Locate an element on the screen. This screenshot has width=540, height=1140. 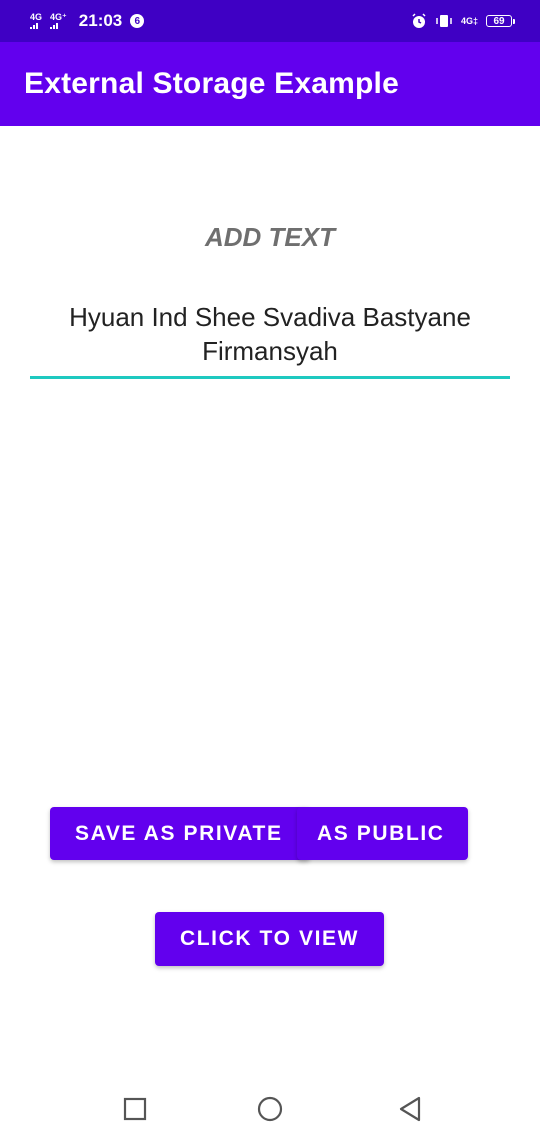
mobile-data-icon: 4G‡ is located at coordinates (469, 21).